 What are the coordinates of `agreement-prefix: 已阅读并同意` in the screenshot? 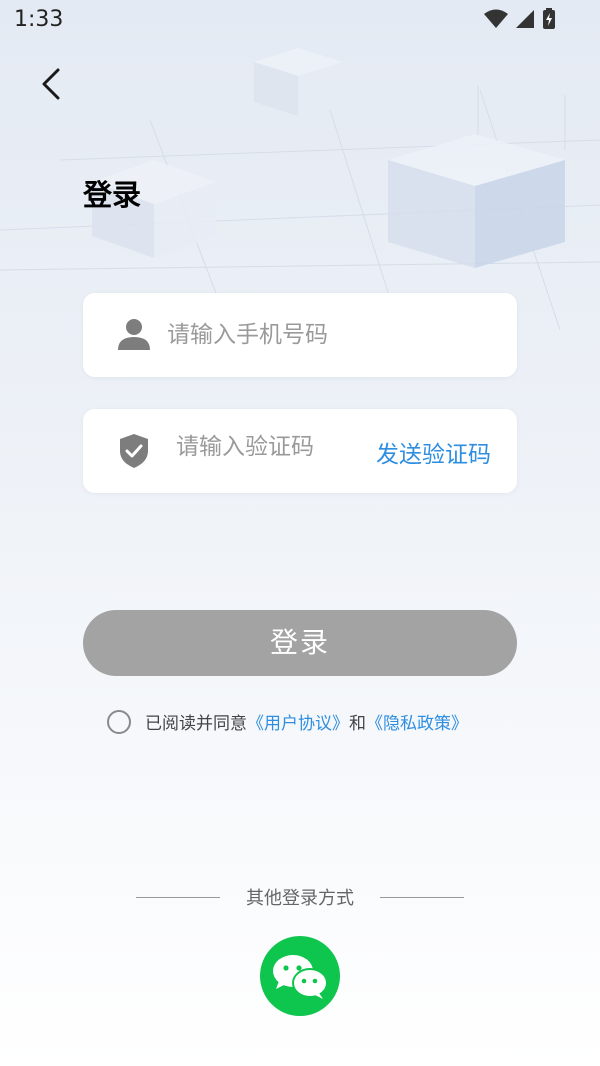 It's located at (196, 724).